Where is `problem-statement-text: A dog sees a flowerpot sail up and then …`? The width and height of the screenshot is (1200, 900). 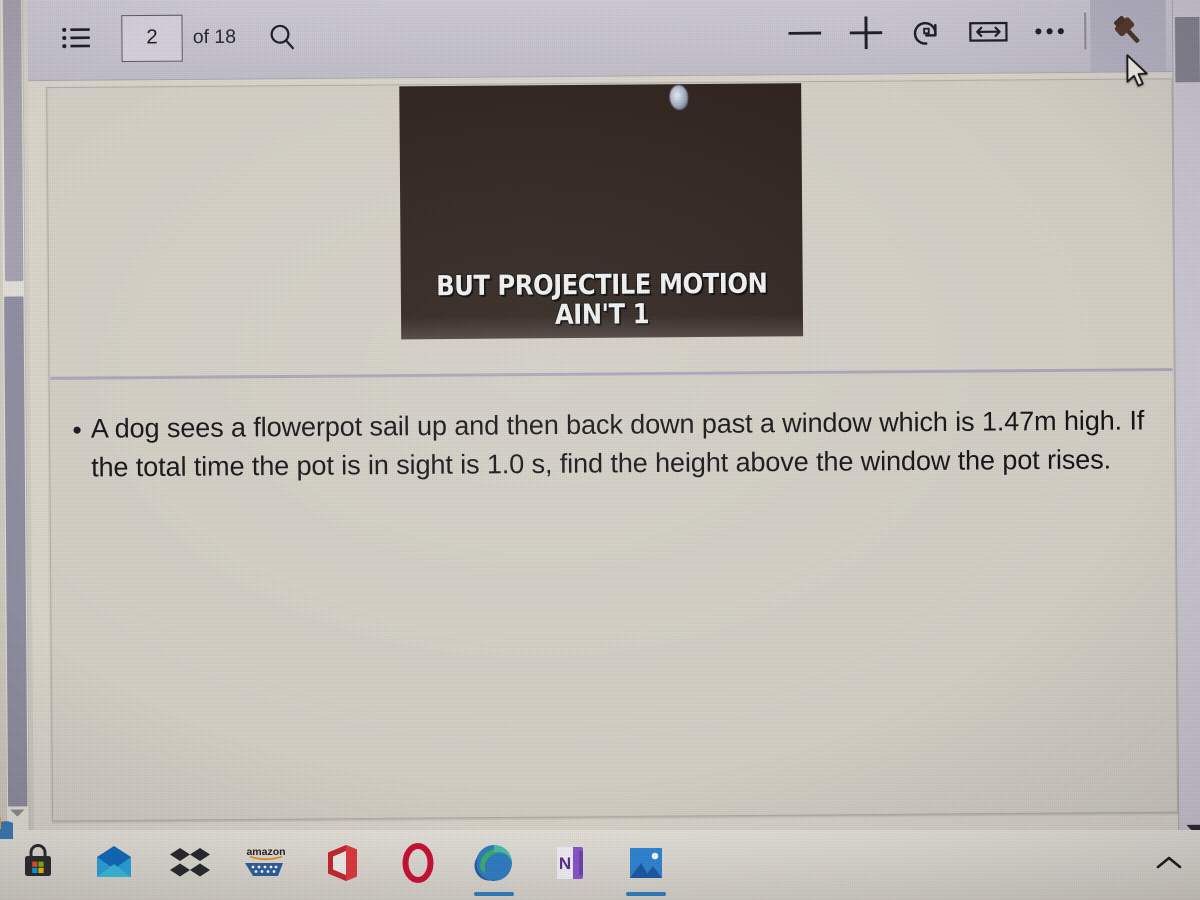 problem-statement-text: A dog sees a flowerpot sail up and then … is located at coordinates (617, 443).